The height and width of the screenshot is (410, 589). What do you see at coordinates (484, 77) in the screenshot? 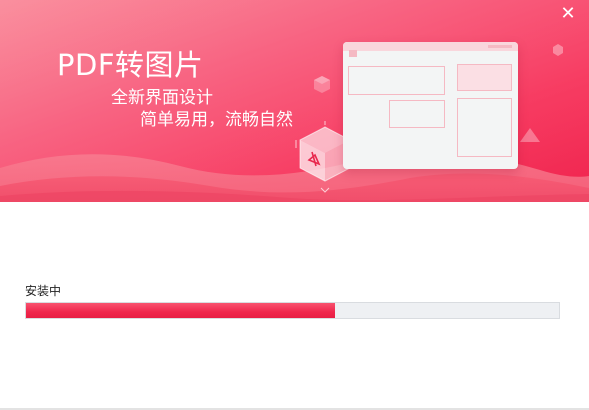
I see `mock-panel-top-right` at bounding box center [484, 77].